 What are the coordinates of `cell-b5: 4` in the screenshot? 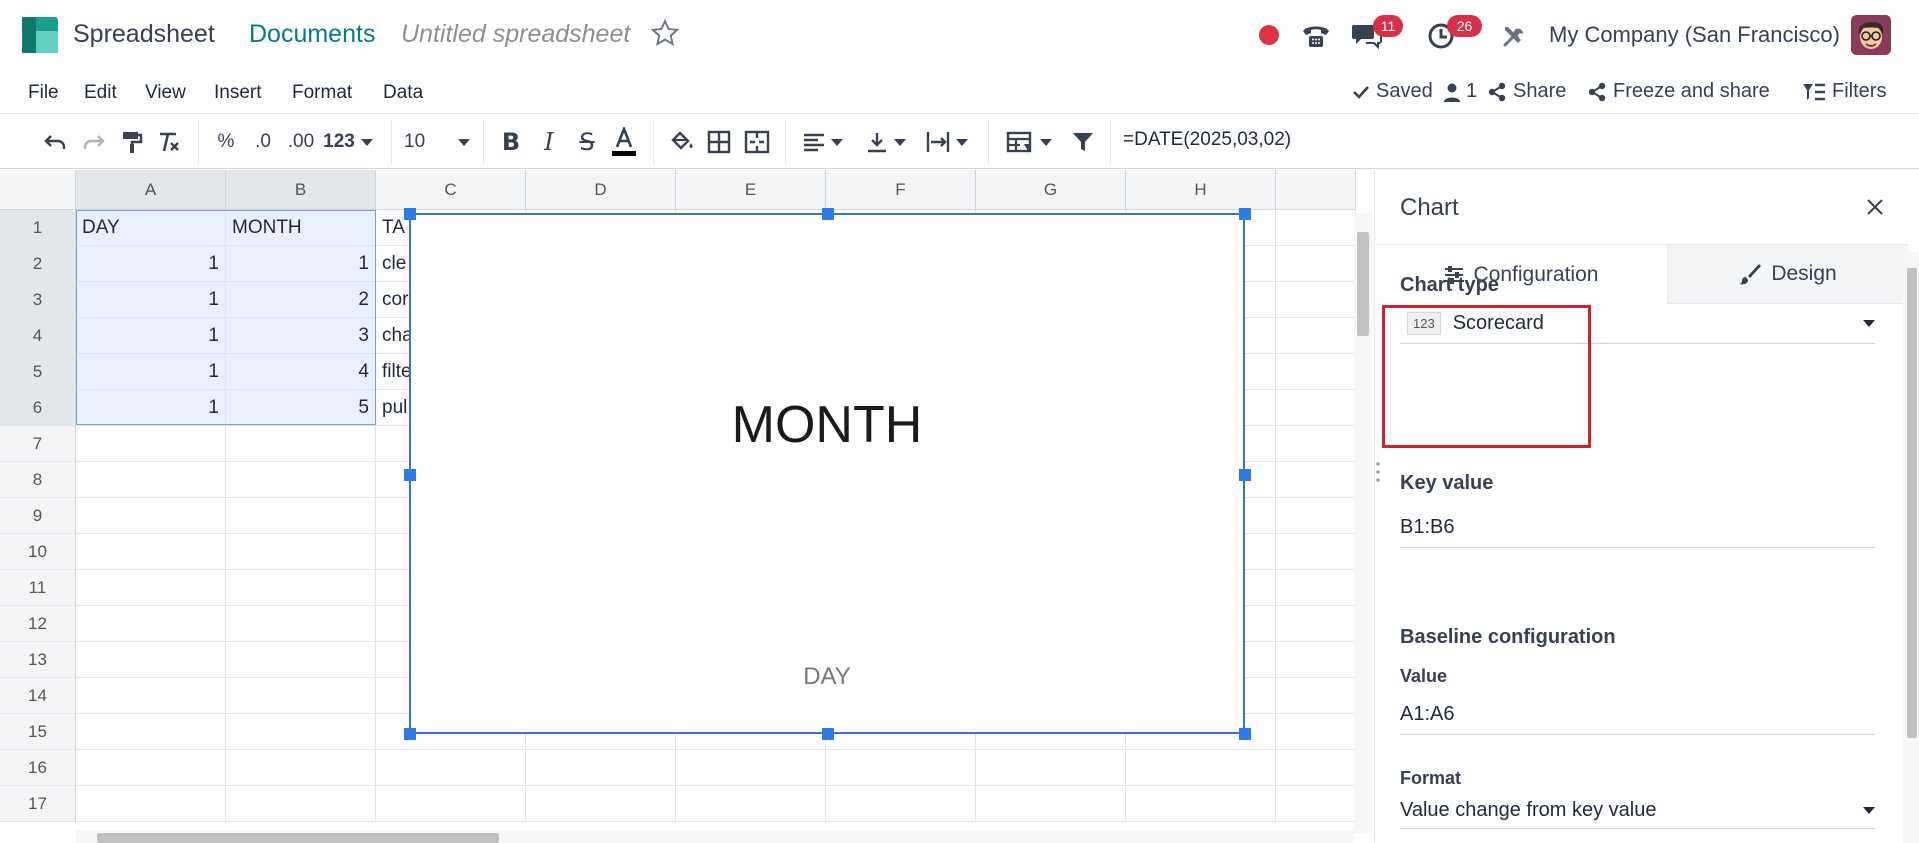 It's located at (301, 372).